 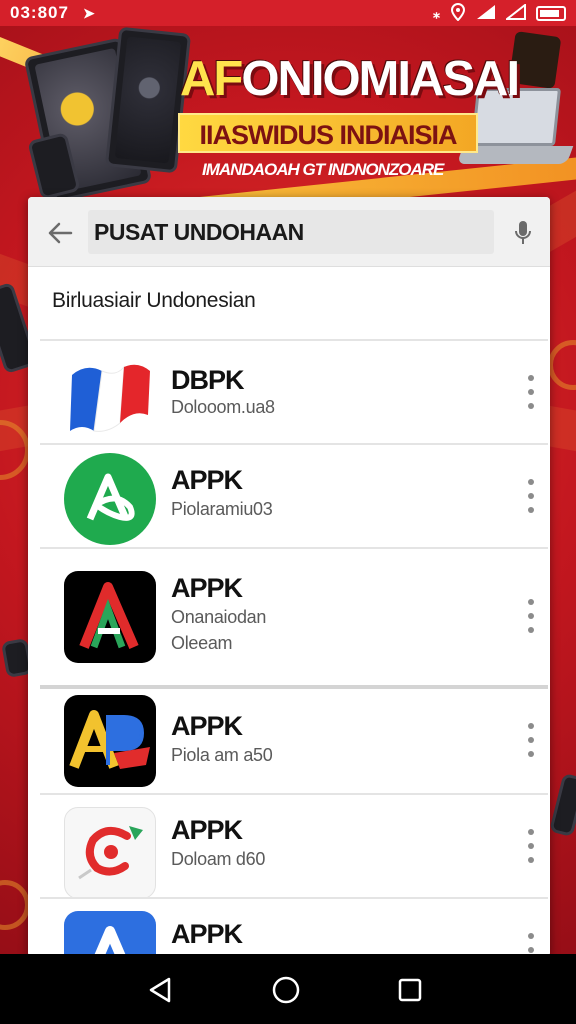 What do you see at coordinates (410, 990) in the screenshot?
I see `recents-square-icon` at bounding box center [410, 990].